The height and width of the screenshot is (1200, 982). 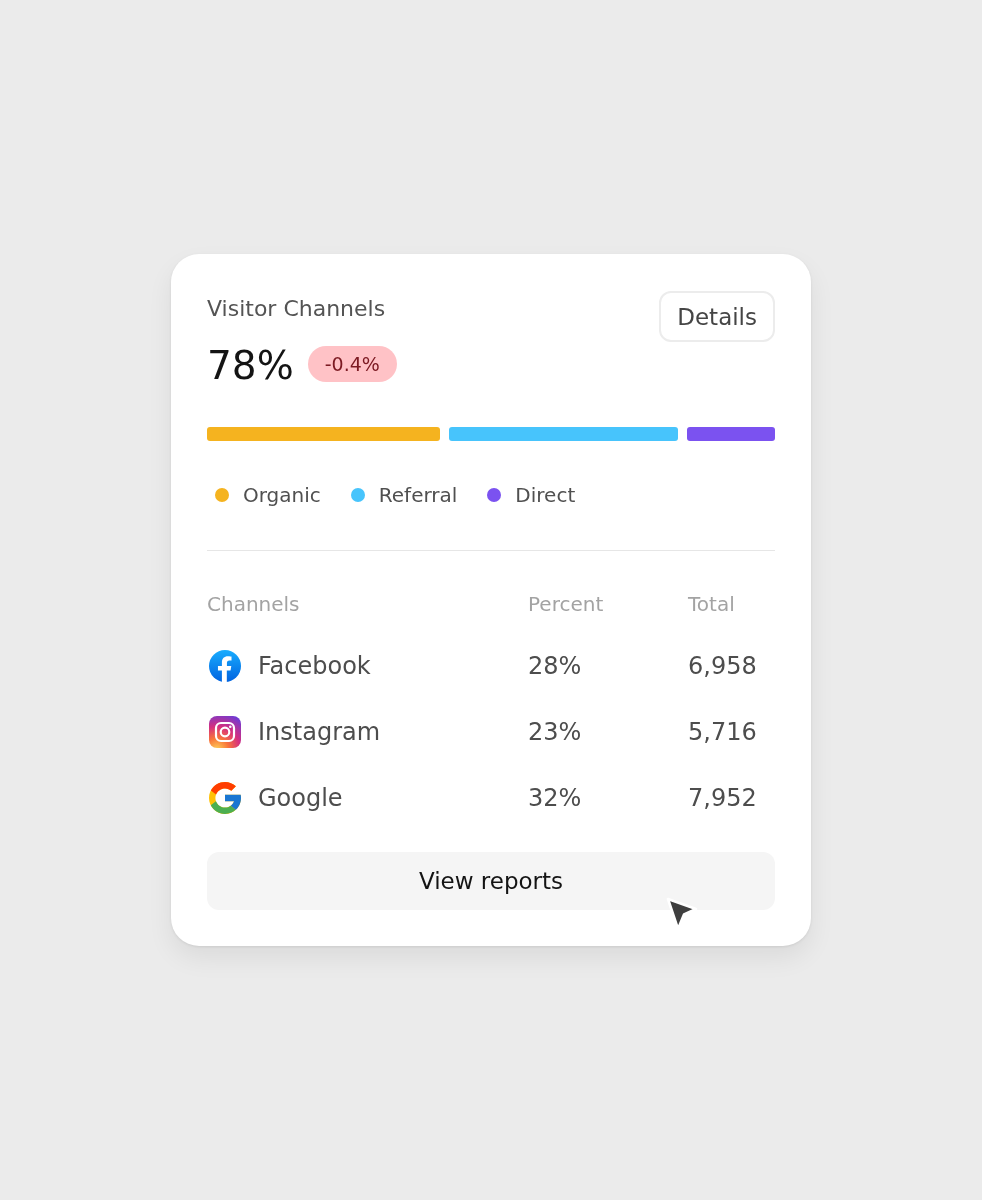 I want to click on column-header: Percent, so click(x=566, y=604).